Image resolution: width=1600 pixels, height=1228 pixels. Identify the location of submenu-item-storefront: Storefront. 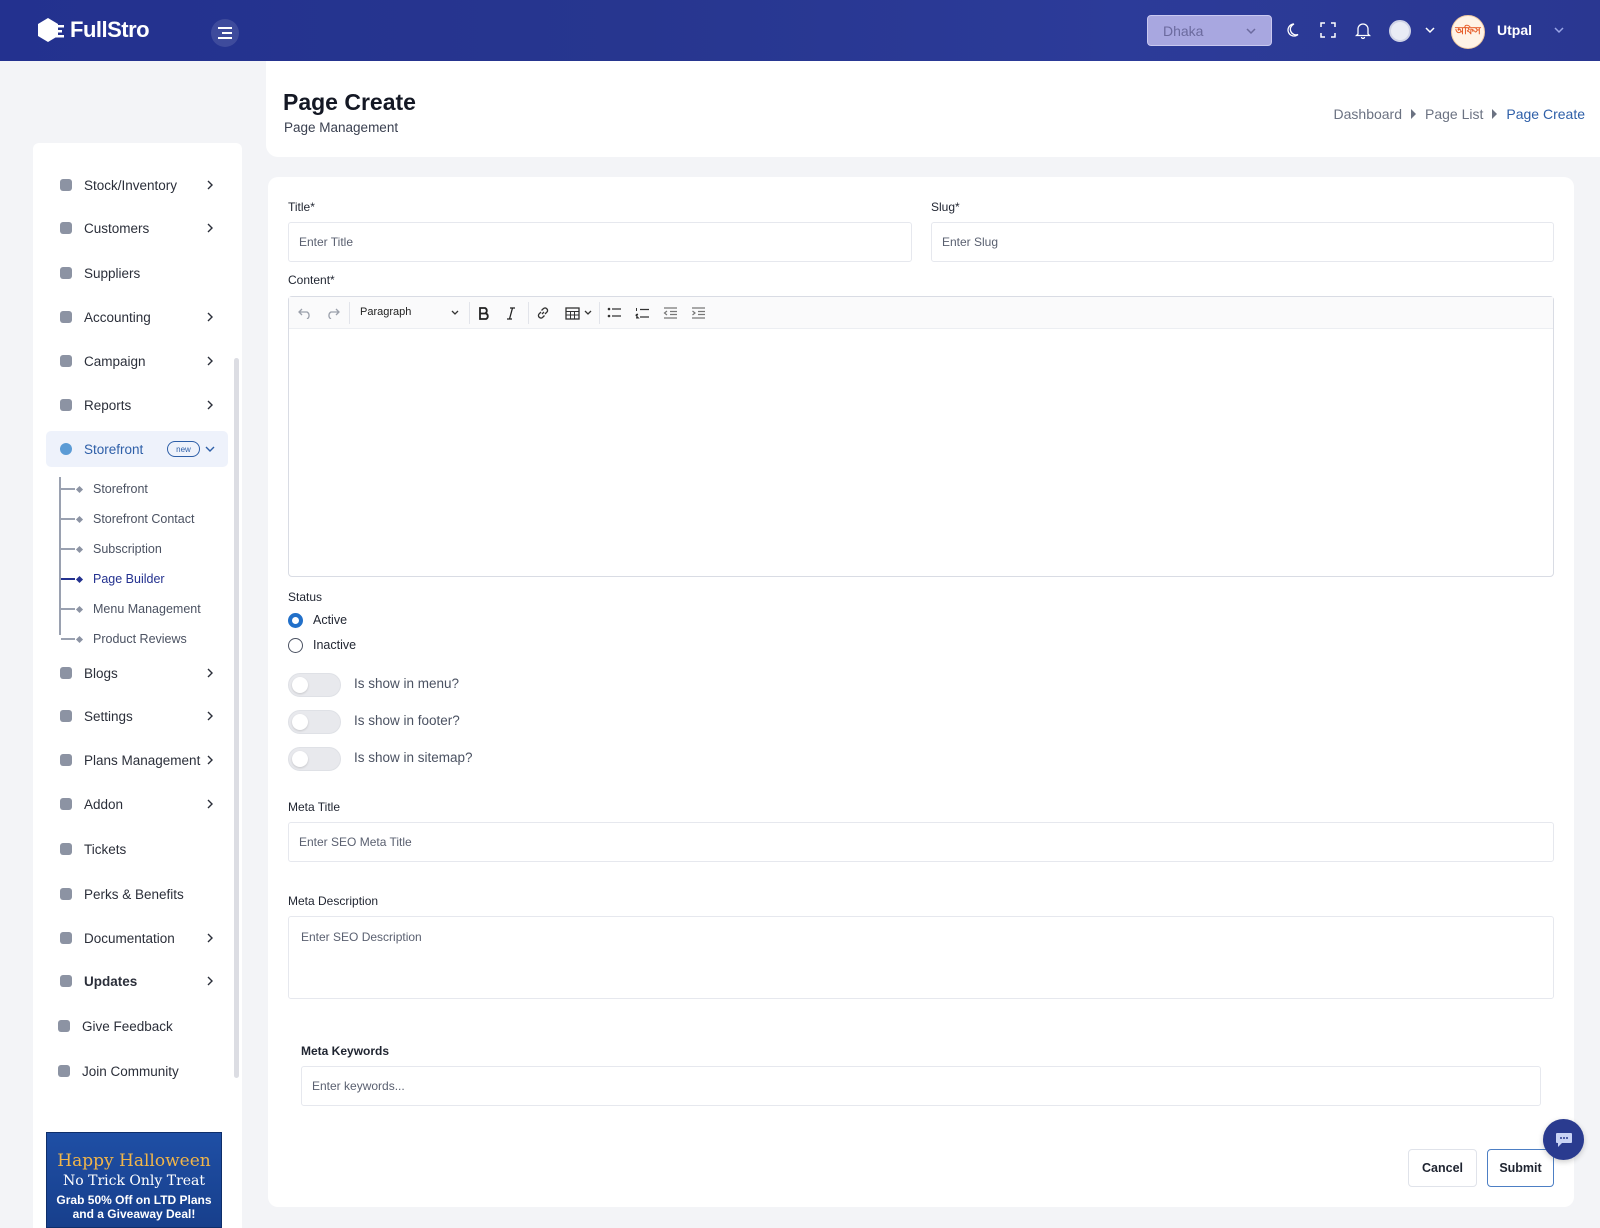
(104, 489).